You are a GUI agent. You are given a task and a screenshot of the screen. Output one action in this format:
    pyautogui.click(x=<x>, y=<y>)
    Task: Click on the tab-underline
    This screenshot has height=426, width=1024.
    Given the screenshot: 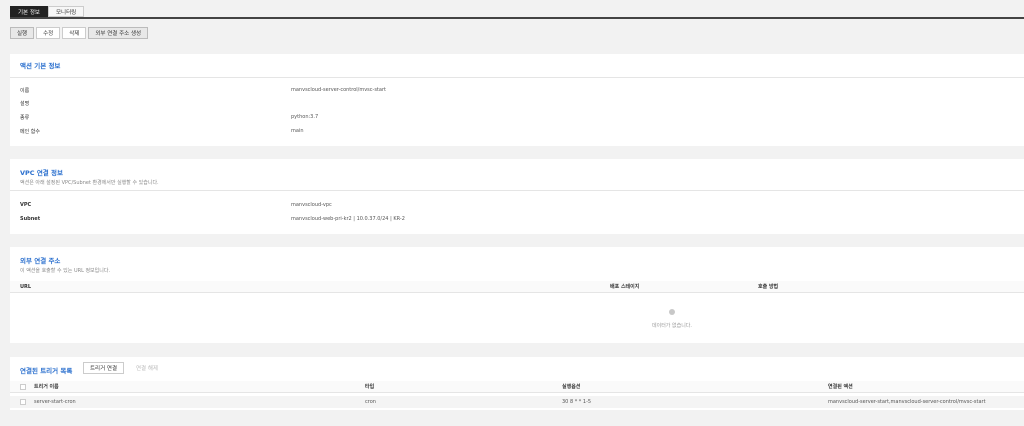 What is the action you would take?
    pyautogui.click(x=517, y=18)
    